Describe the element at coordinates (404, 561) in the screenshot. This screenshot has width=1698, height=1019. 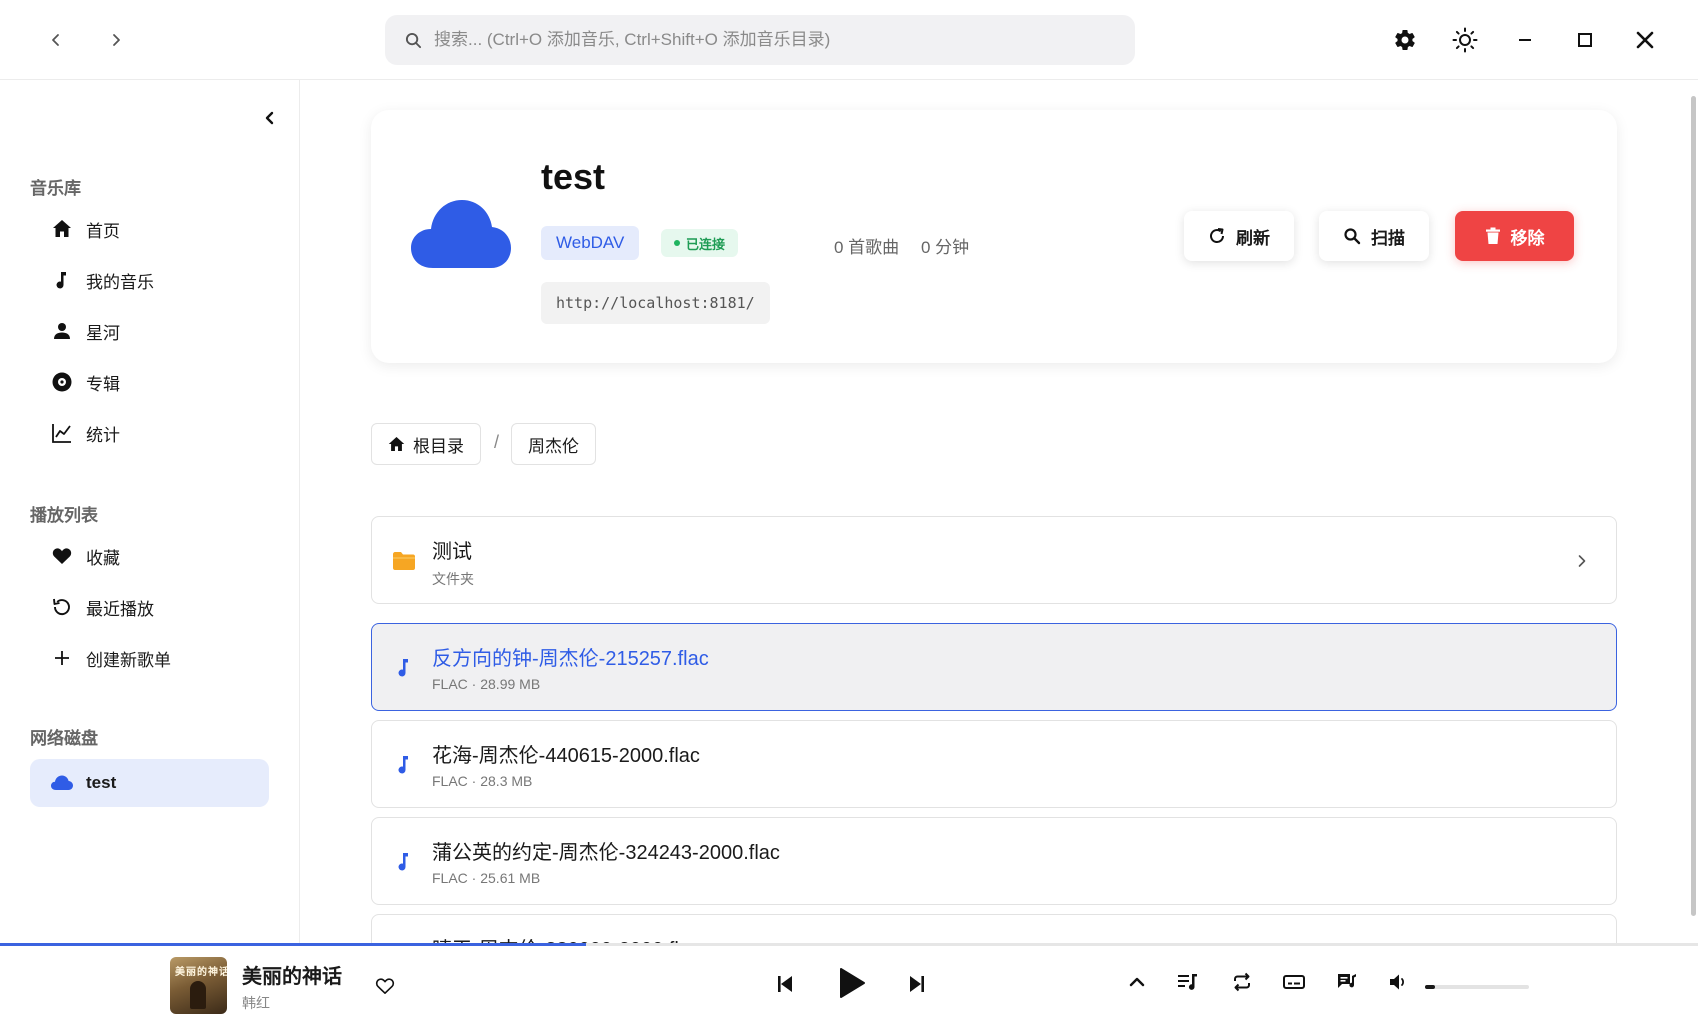
I see `folder-icon` at that location.